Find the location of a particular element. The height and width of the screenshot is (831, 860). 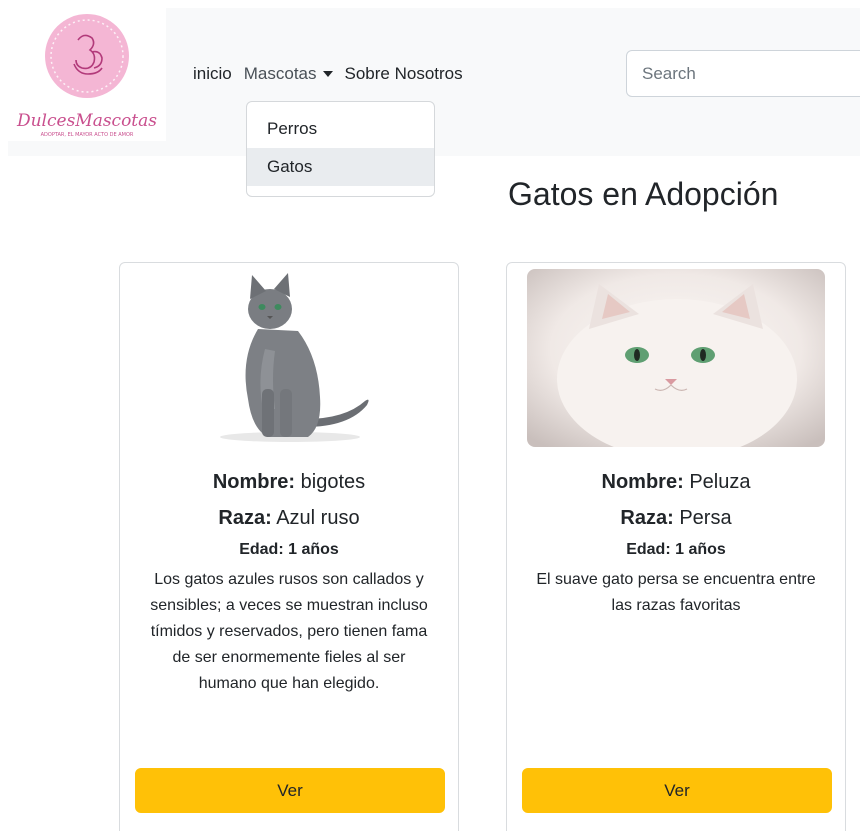

logo-wordmark: DulcesMascotas is located at coordinates (86, 121).